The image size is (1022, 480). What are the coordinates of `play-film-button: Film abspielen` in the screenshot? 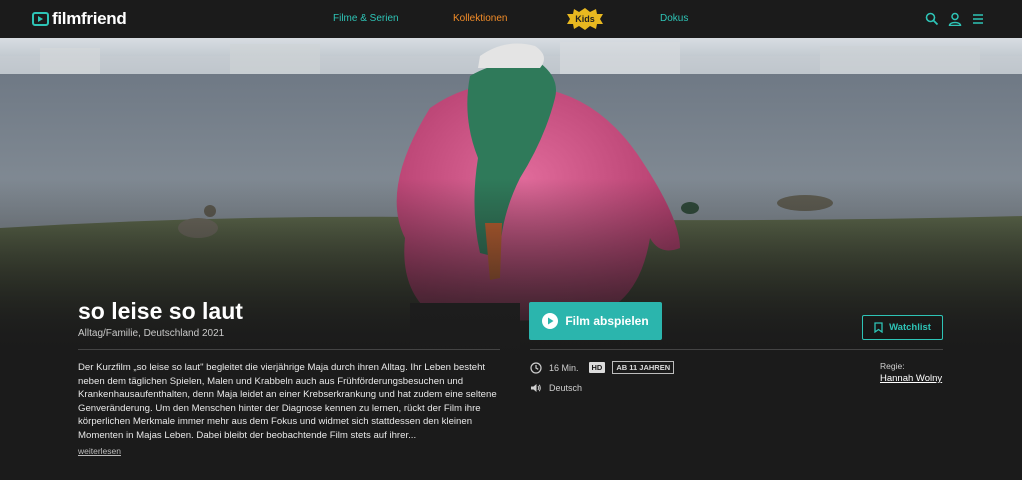 It's located at (595, 321).